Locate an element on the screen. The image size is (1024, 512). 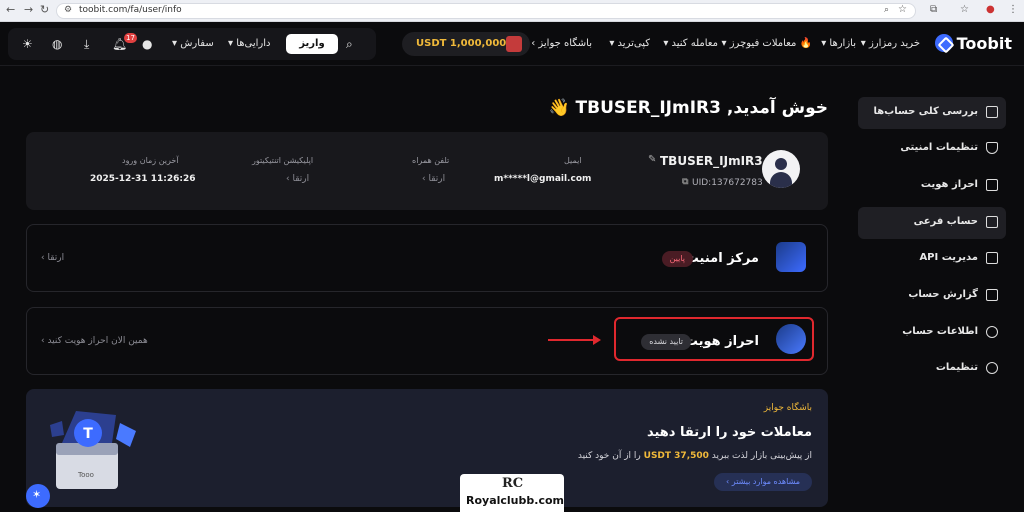
api-icon is located at coordinates (992, 258).